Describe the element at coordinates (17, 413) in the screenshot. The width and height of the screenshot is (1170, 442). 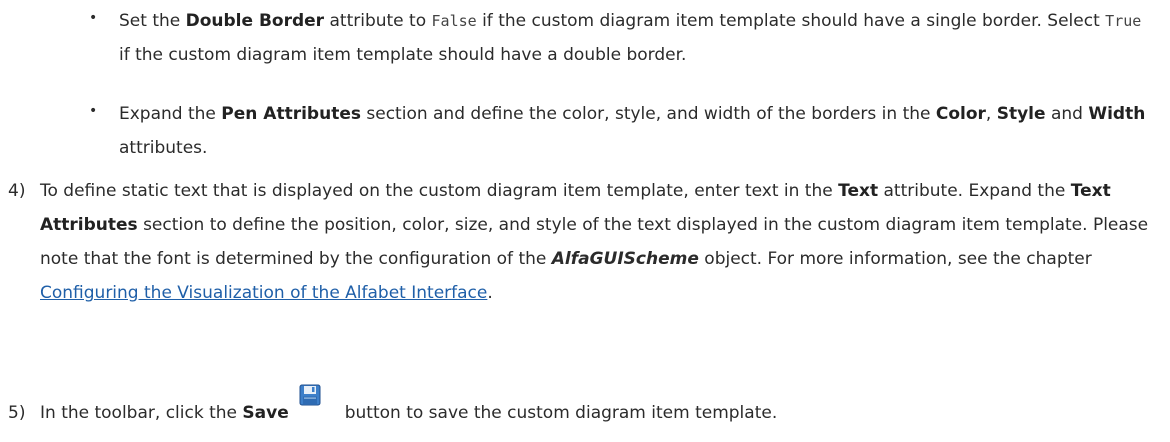
I see `step-number: 5)` at that location.